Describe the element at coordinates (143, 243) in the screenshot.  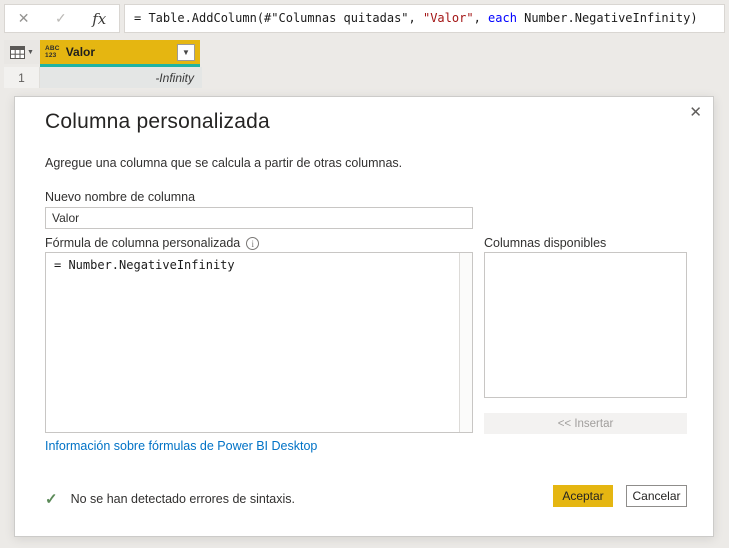
I see `custom-formula-label: Fórmula de columna personalizada` at that location.